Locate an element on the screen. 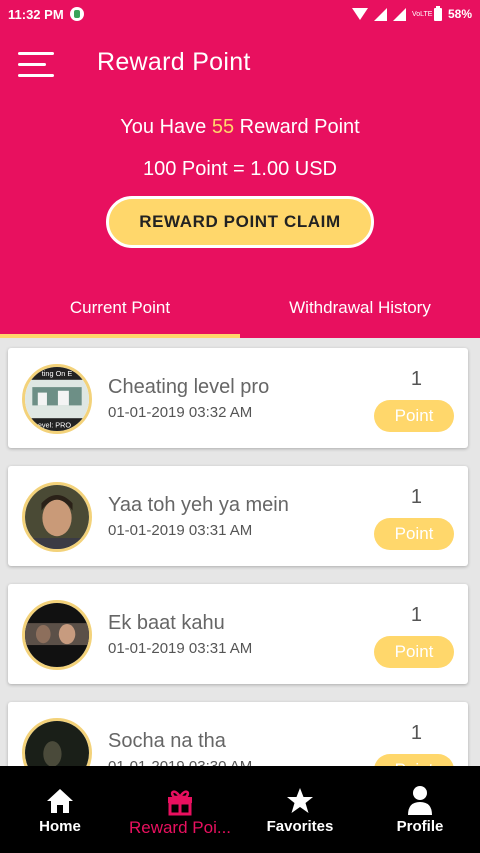 The height and width of the screenshot is (853, 480). list-item: Socha na tha 01-01-2019 03:30 AM 1 Point is located at coordinates (238, 734).